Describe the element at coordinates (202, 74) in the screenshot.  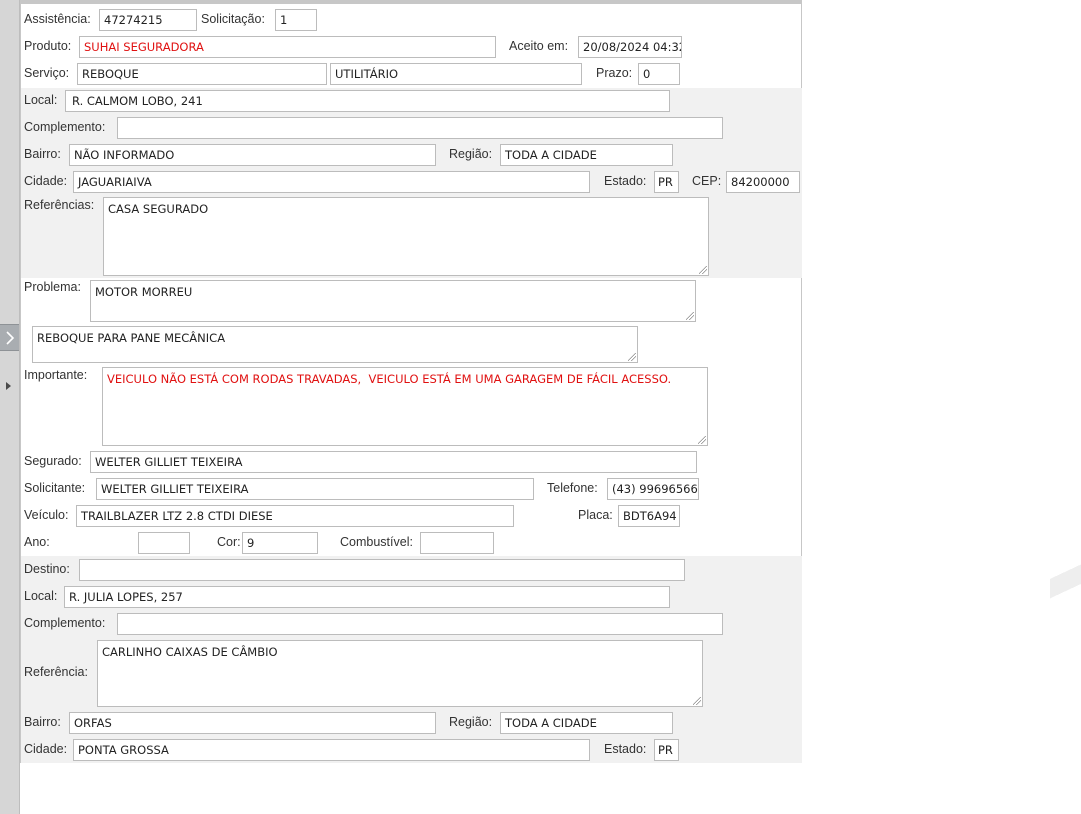
I see `servico-field: REBOQUE` at that location.